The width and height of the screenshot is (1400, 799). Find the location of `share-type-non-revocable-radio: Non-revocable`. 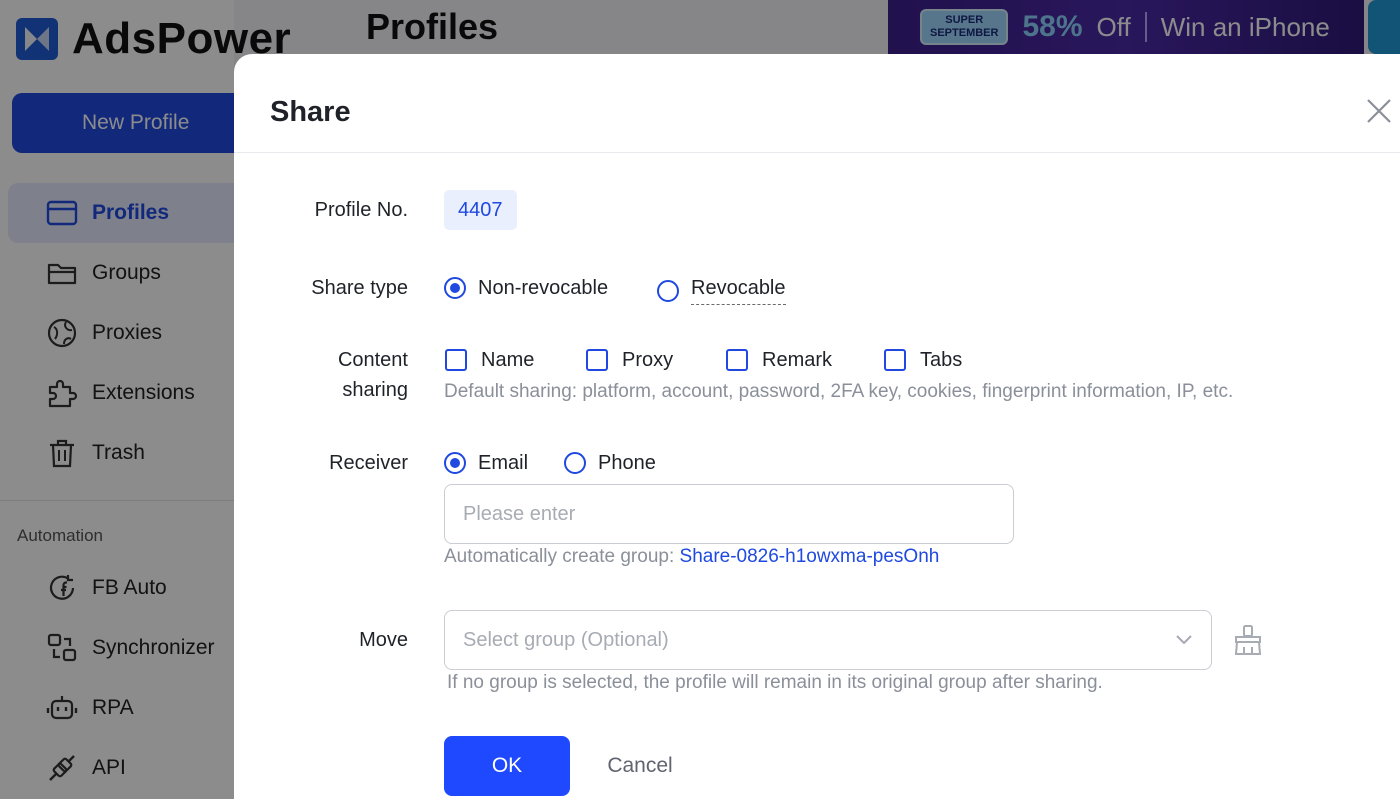

share-type-non-revocable-radio: Non-revocable is located at coordinates (526, 288).